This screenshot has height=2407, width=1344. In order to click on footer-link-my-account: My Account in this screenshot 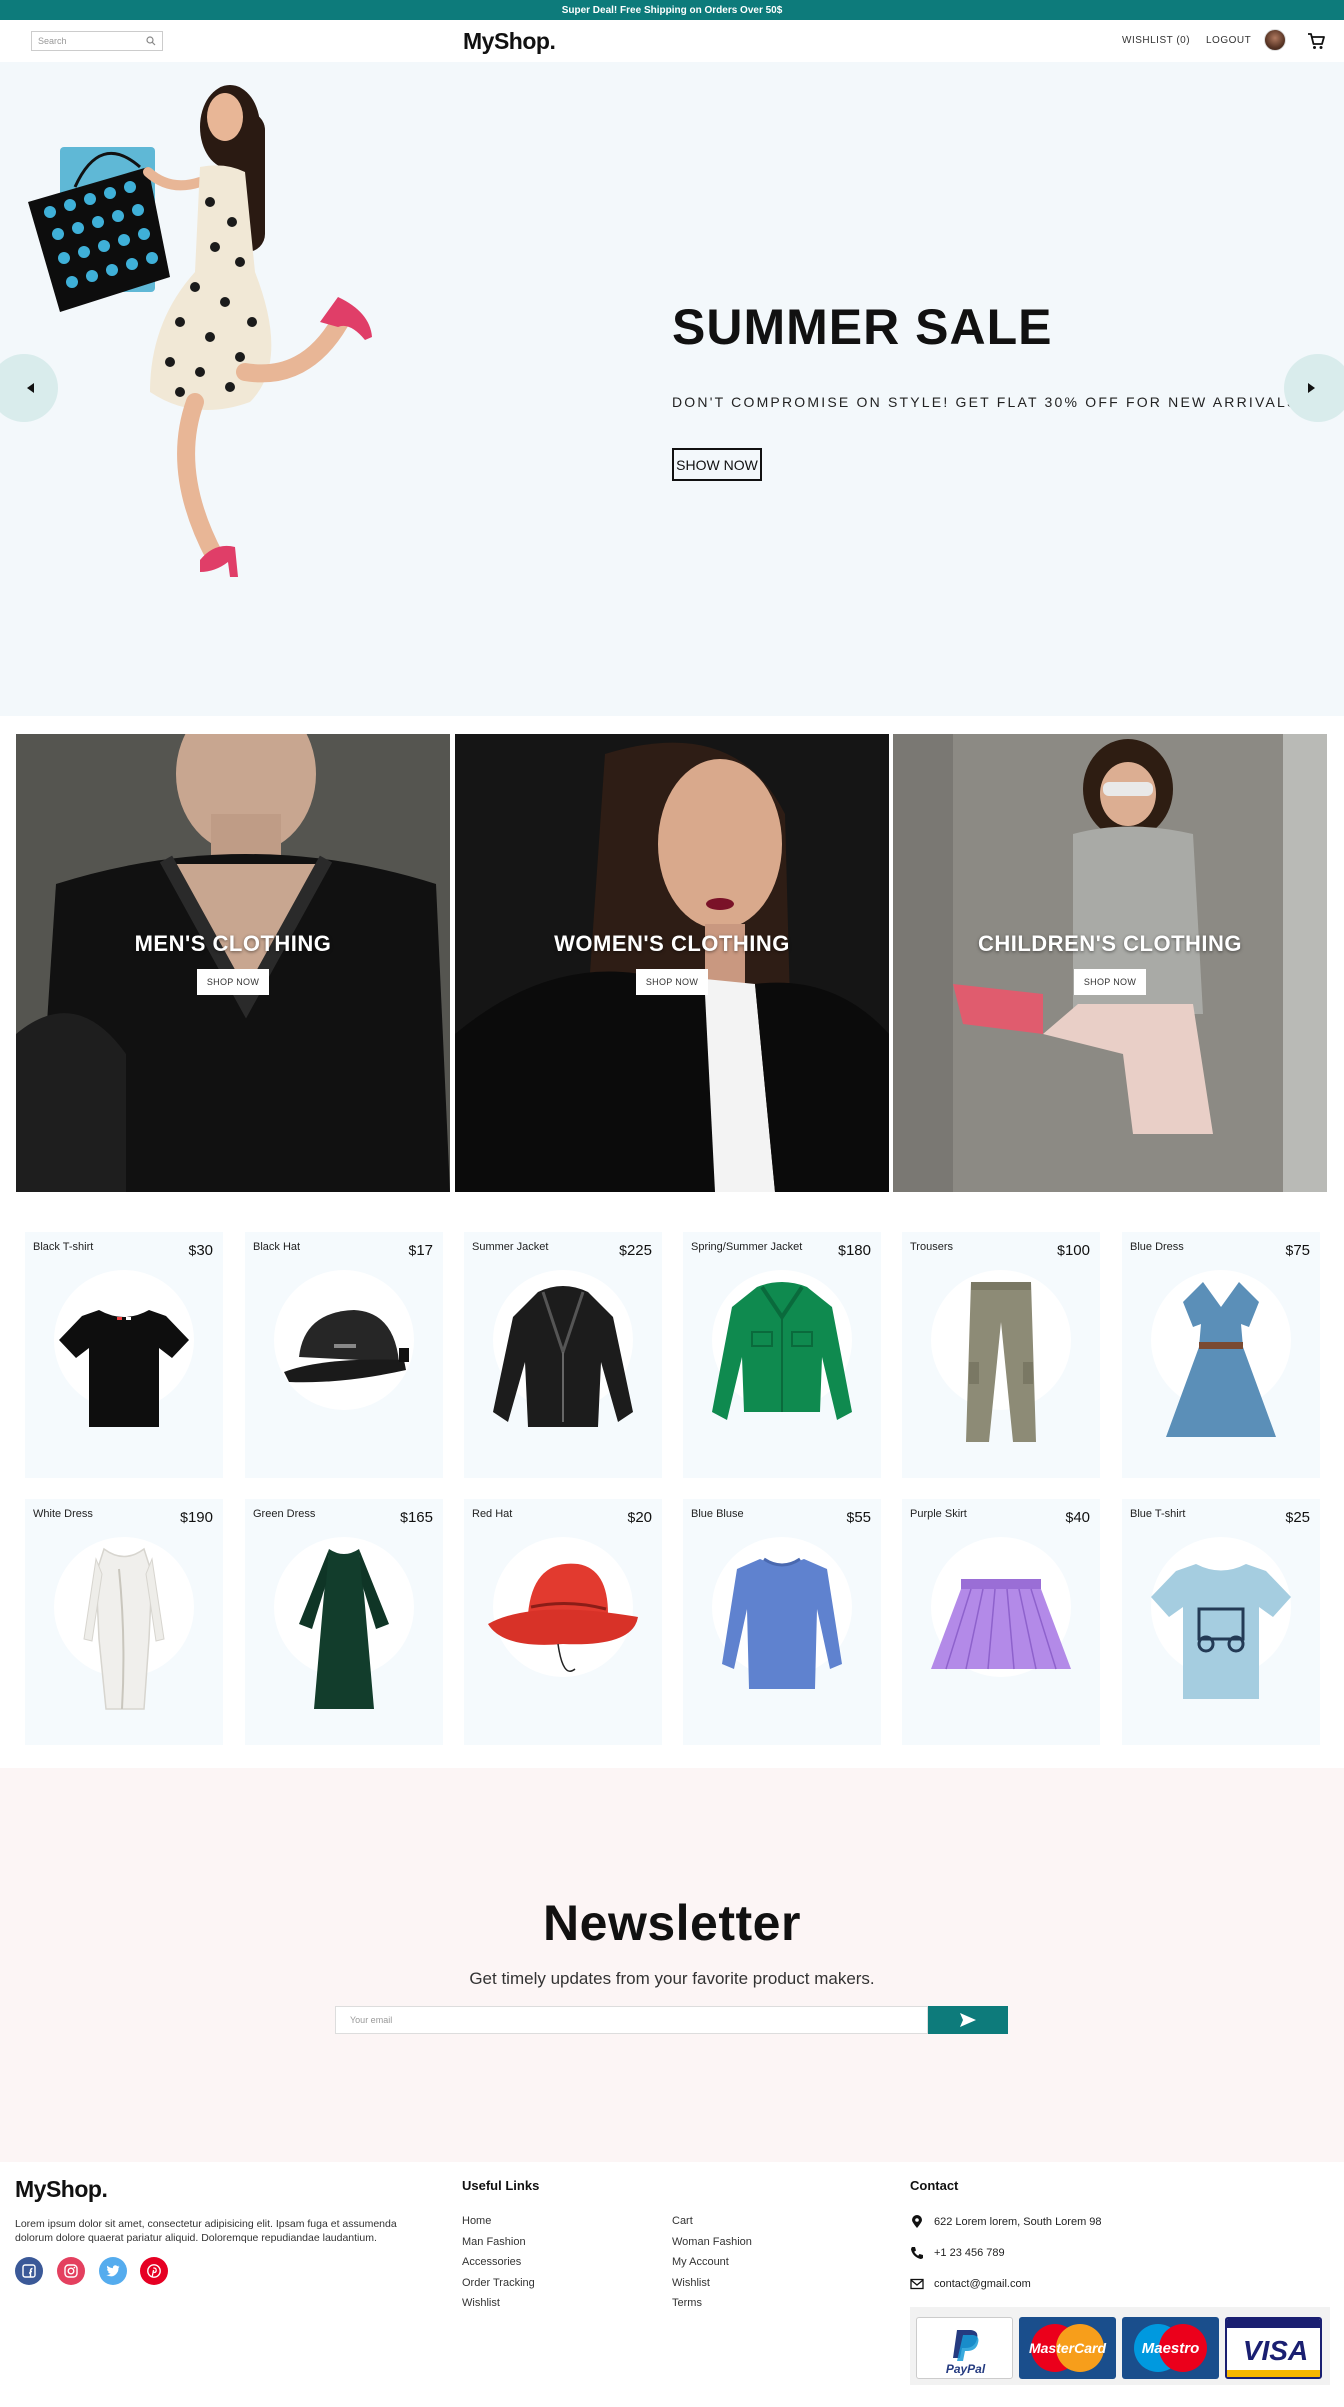, I will do `click(700, 2262)`.